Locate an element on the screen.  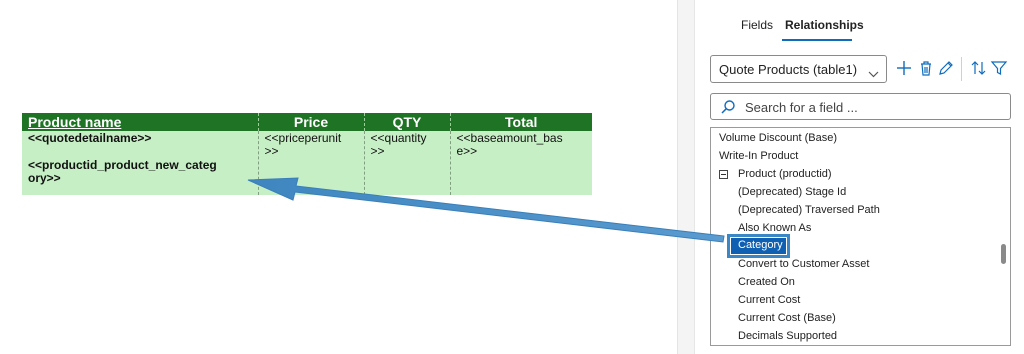
collapse-icon is located at coordinates (723, 174).